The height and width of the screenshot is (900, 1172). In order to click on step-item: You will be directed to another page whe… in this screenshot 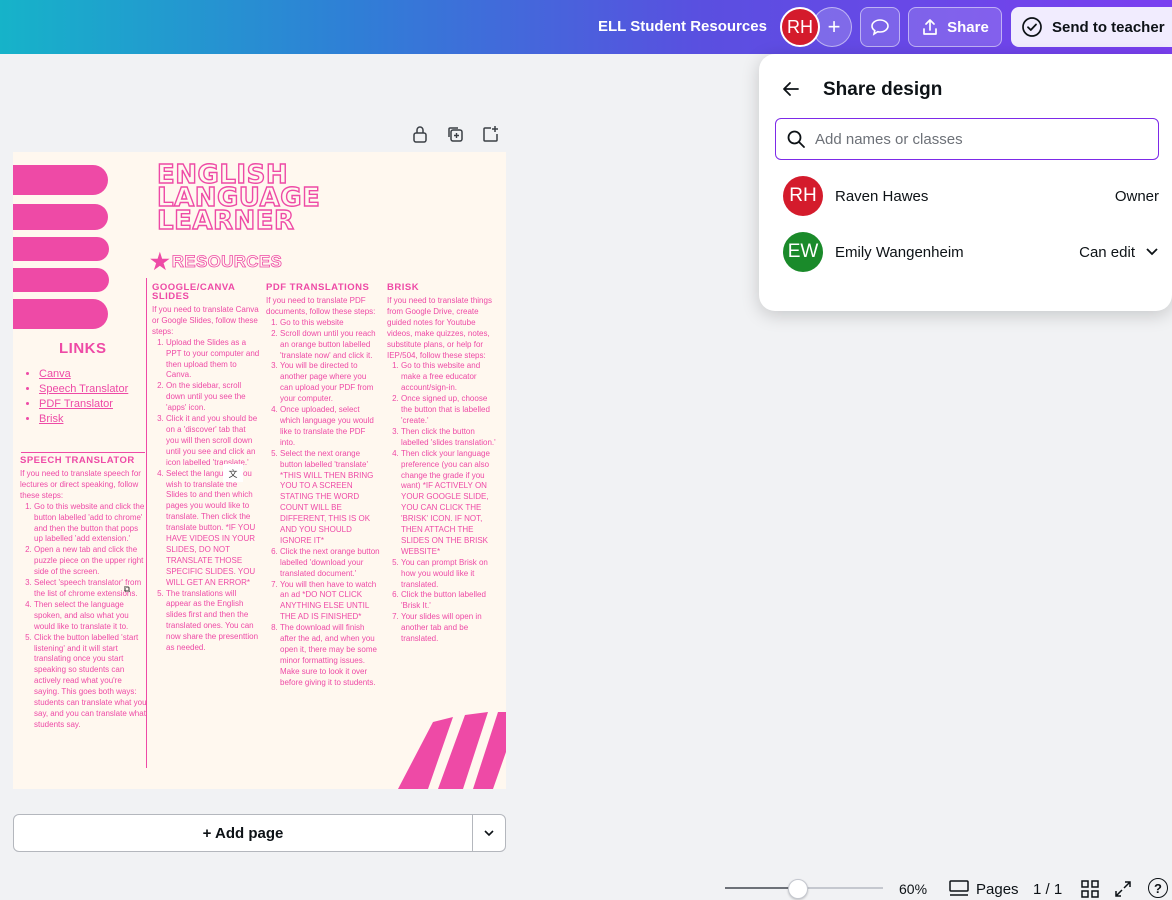, I will do `click(330, 383)`.